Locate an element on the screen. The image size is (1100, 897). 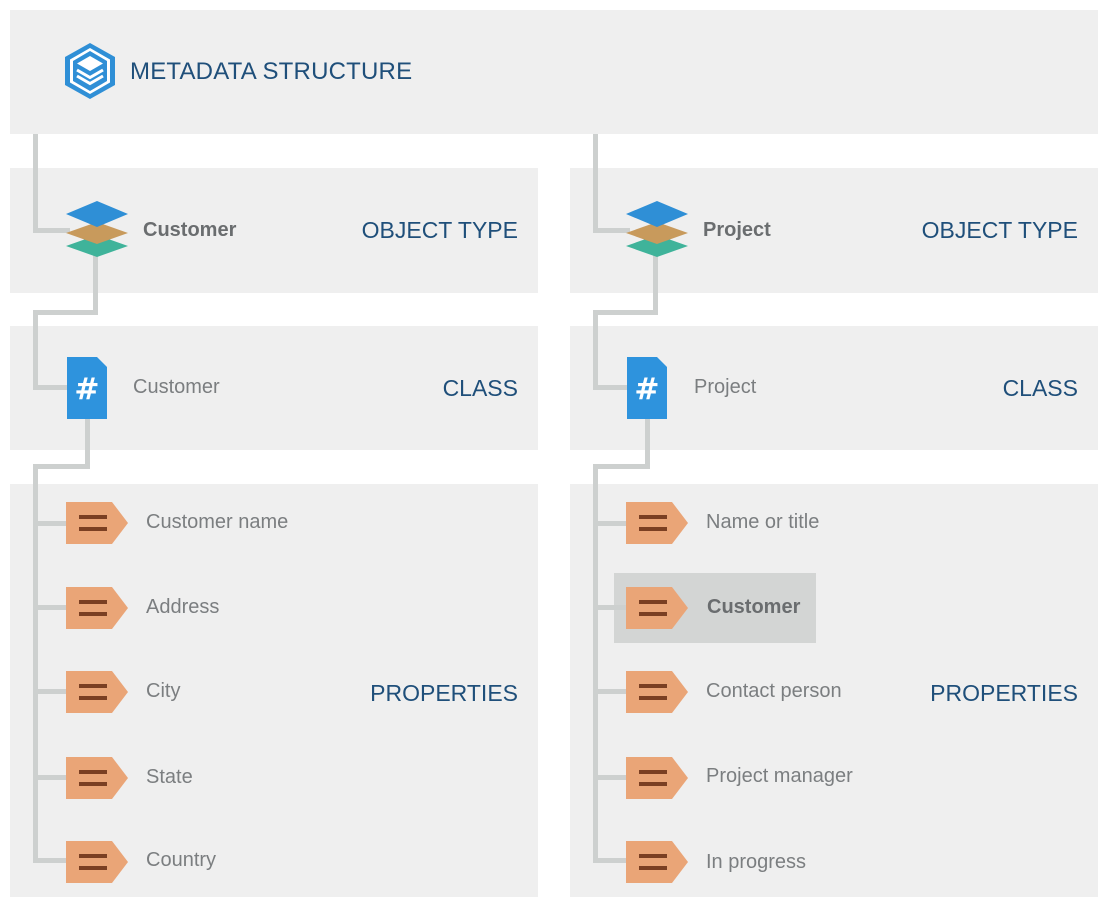
object-type-name: Project is located at coordinates (737, 230).